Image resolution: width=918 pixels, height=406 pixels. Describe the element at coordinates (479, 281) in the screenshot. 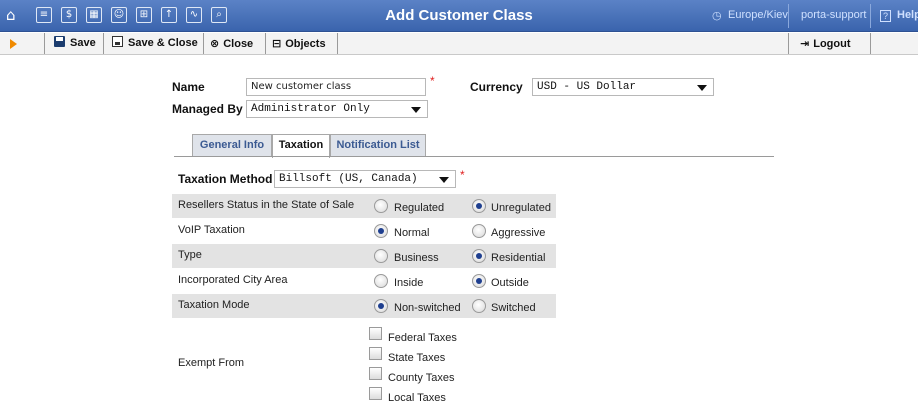

I see `radio-outside` at that location.